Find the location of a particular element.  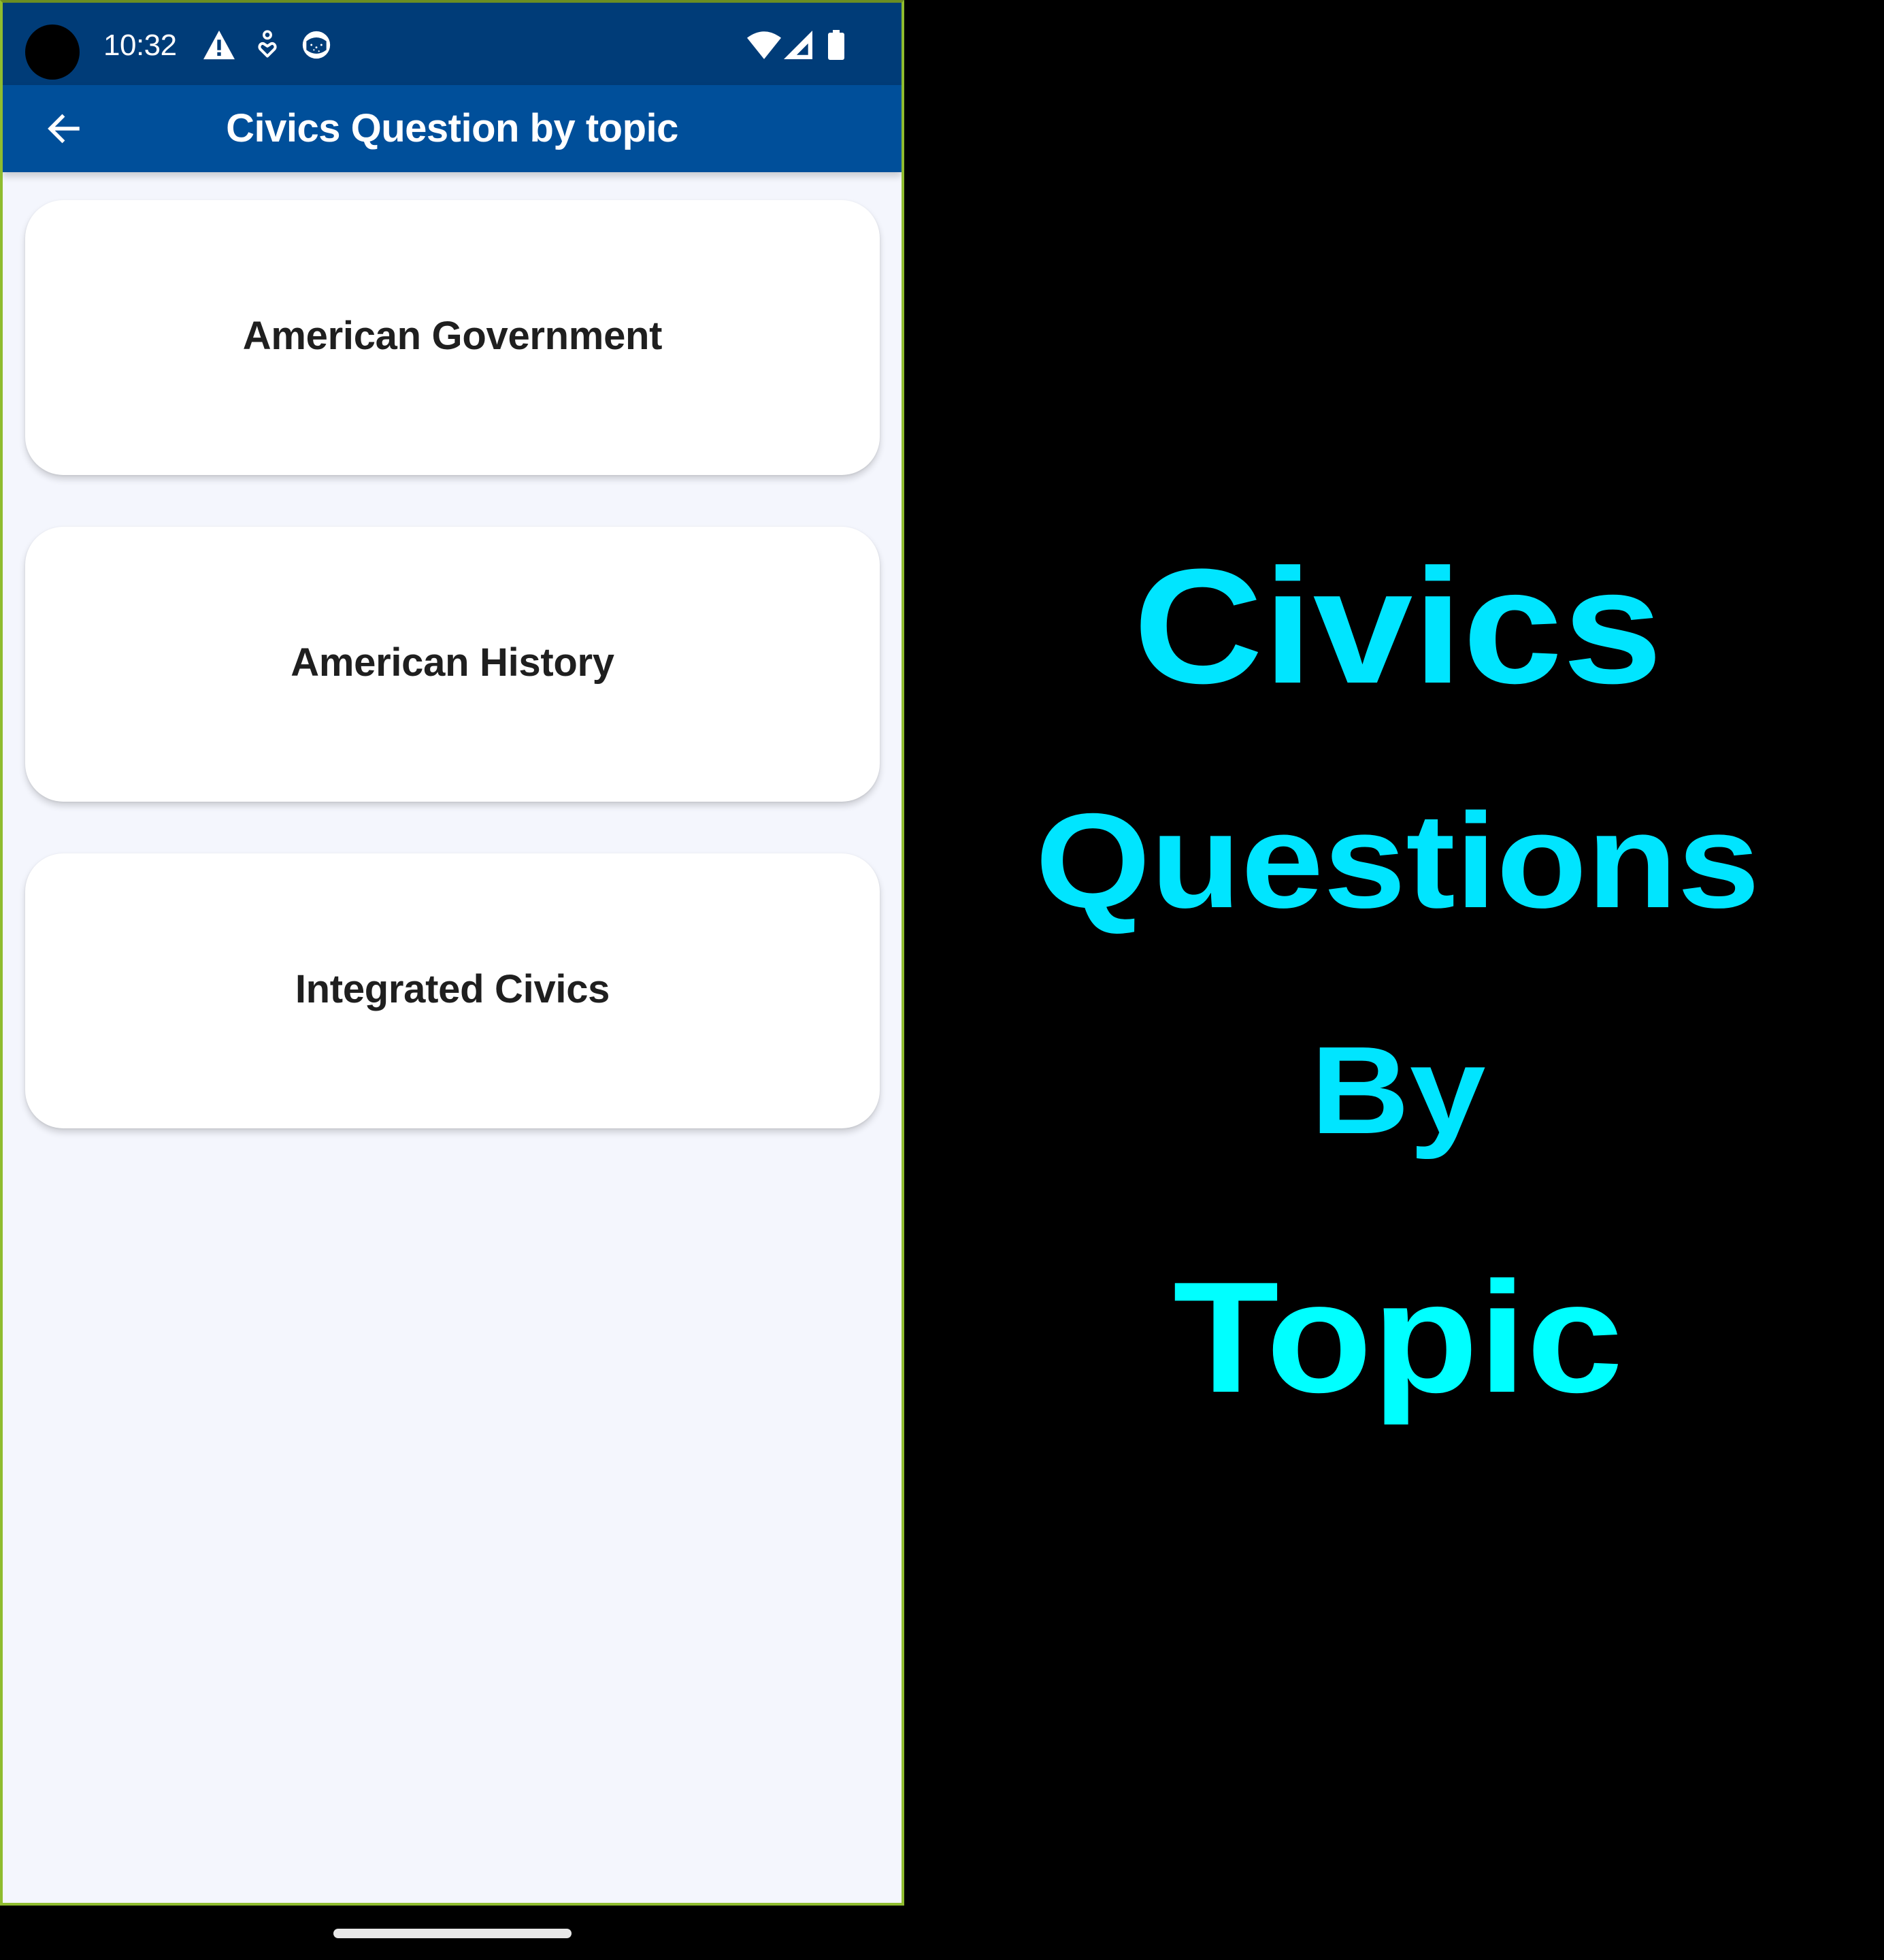

topic-label: American Government is located at coordinates (452, 336).